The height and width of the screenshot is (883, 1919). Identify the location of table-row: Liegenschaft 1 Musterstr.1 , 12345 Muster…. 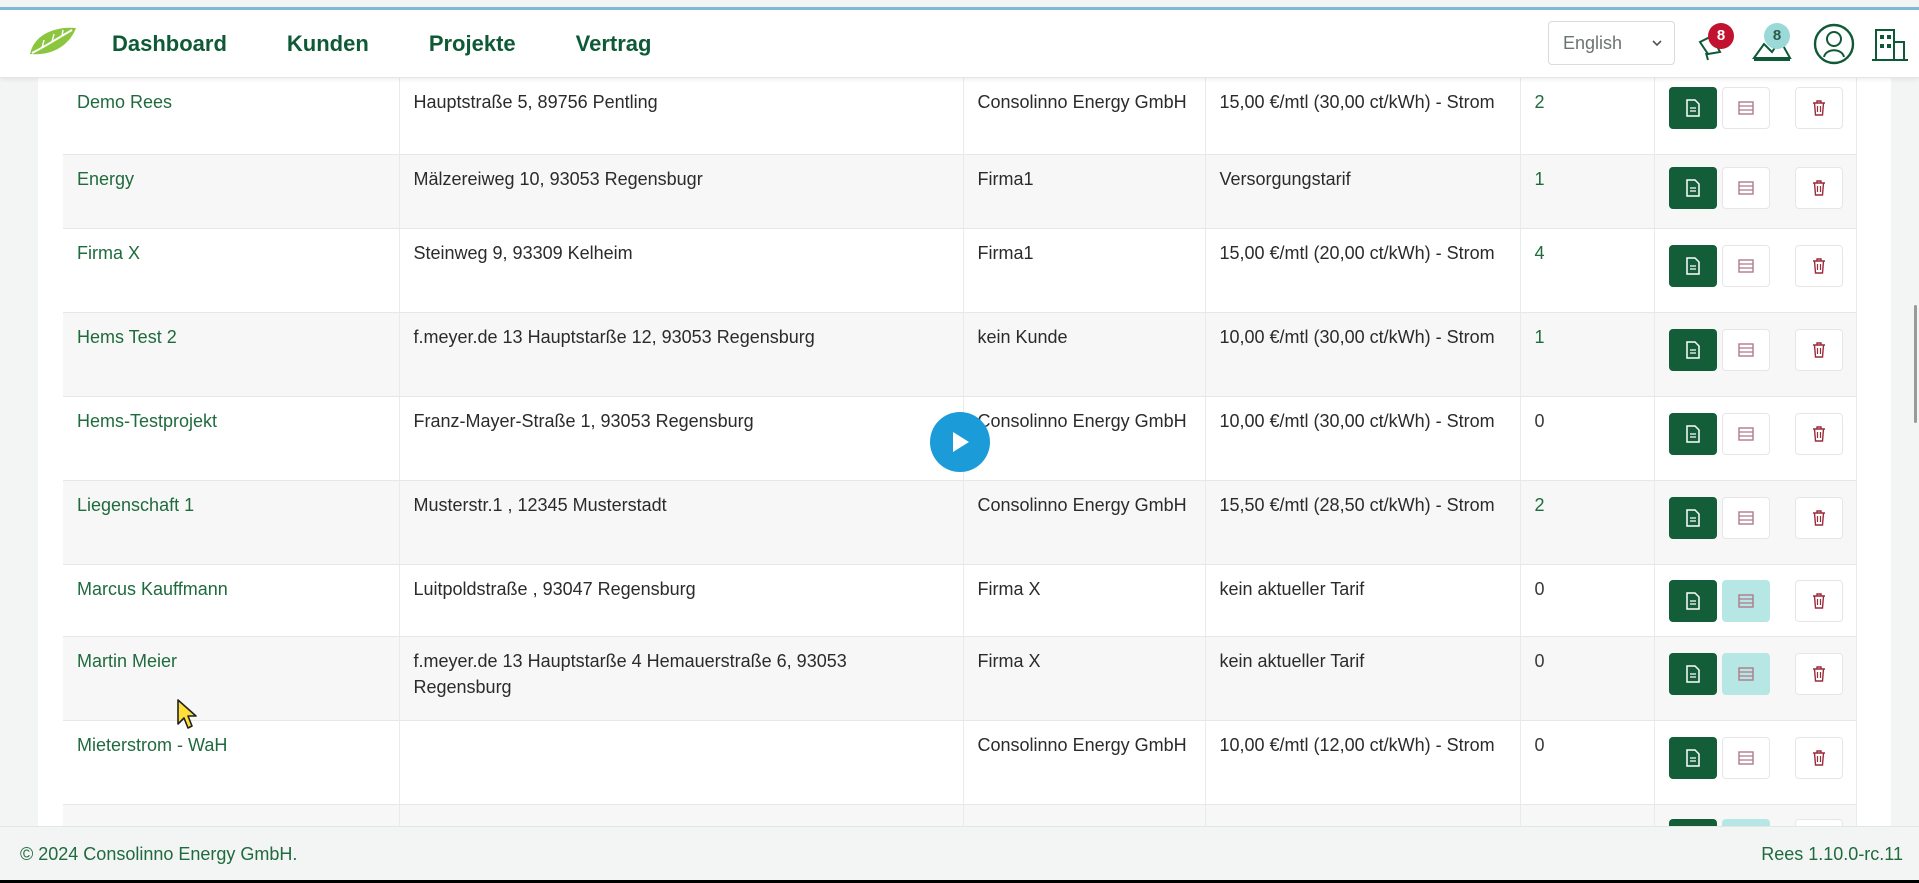
(960, 522).